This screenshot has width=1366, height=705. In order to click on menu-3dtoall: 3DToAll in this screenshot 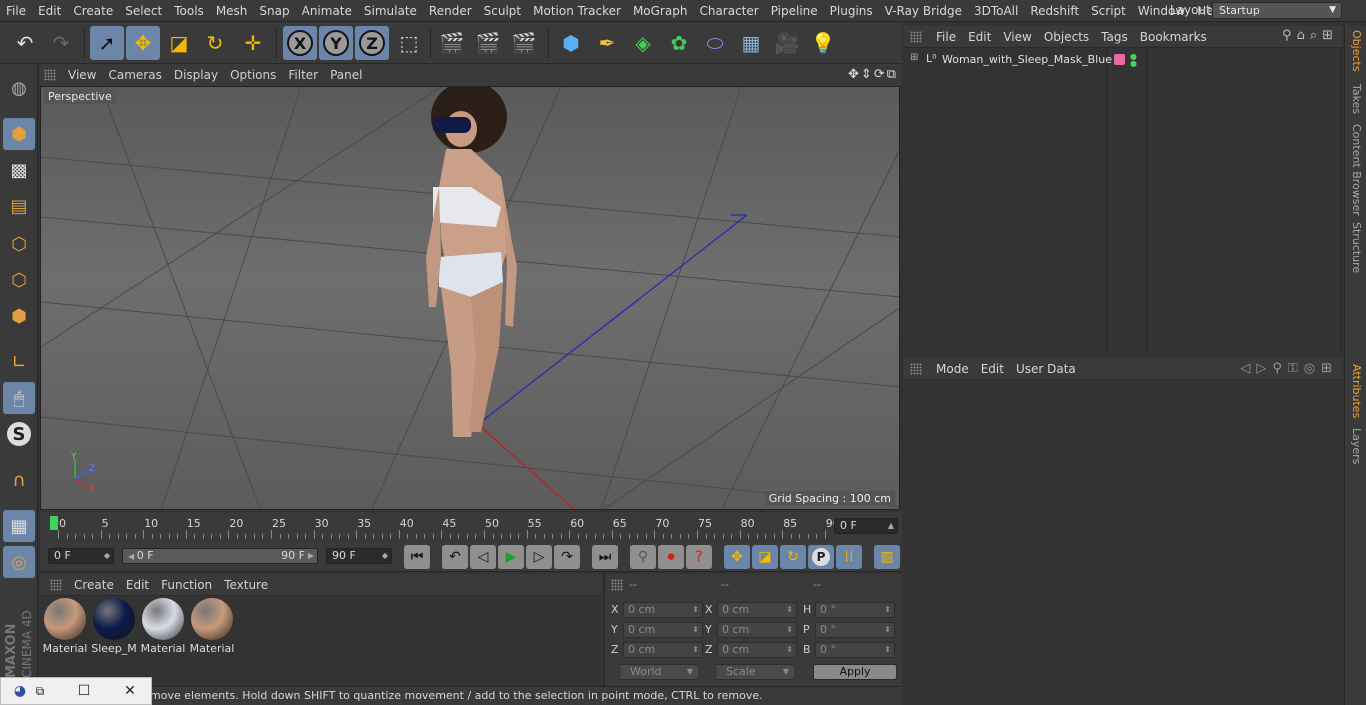, I will do `click(996, 11)`.